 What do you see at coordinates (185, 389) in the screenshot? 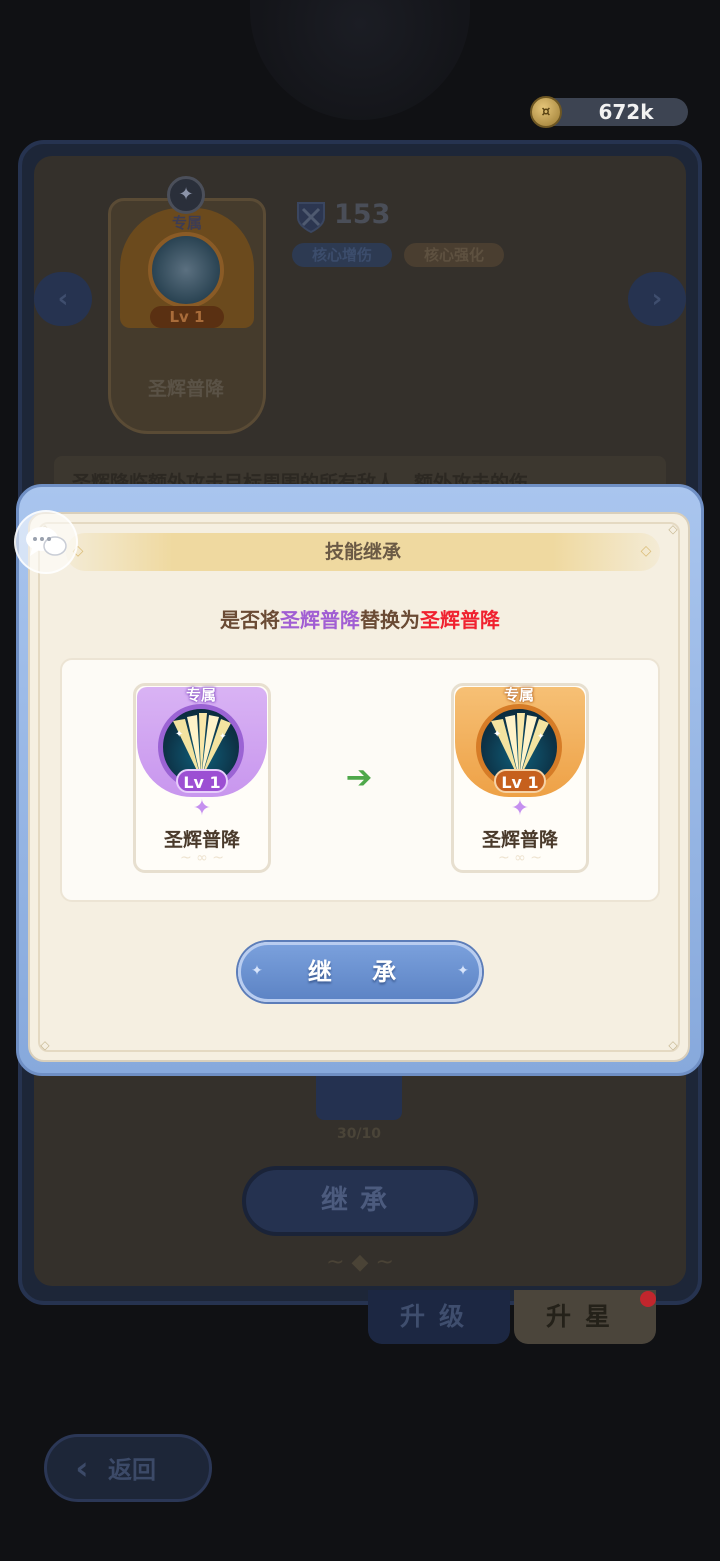
I see `current-skill-name: 圣辉普降` at bounding box center [185, 389].